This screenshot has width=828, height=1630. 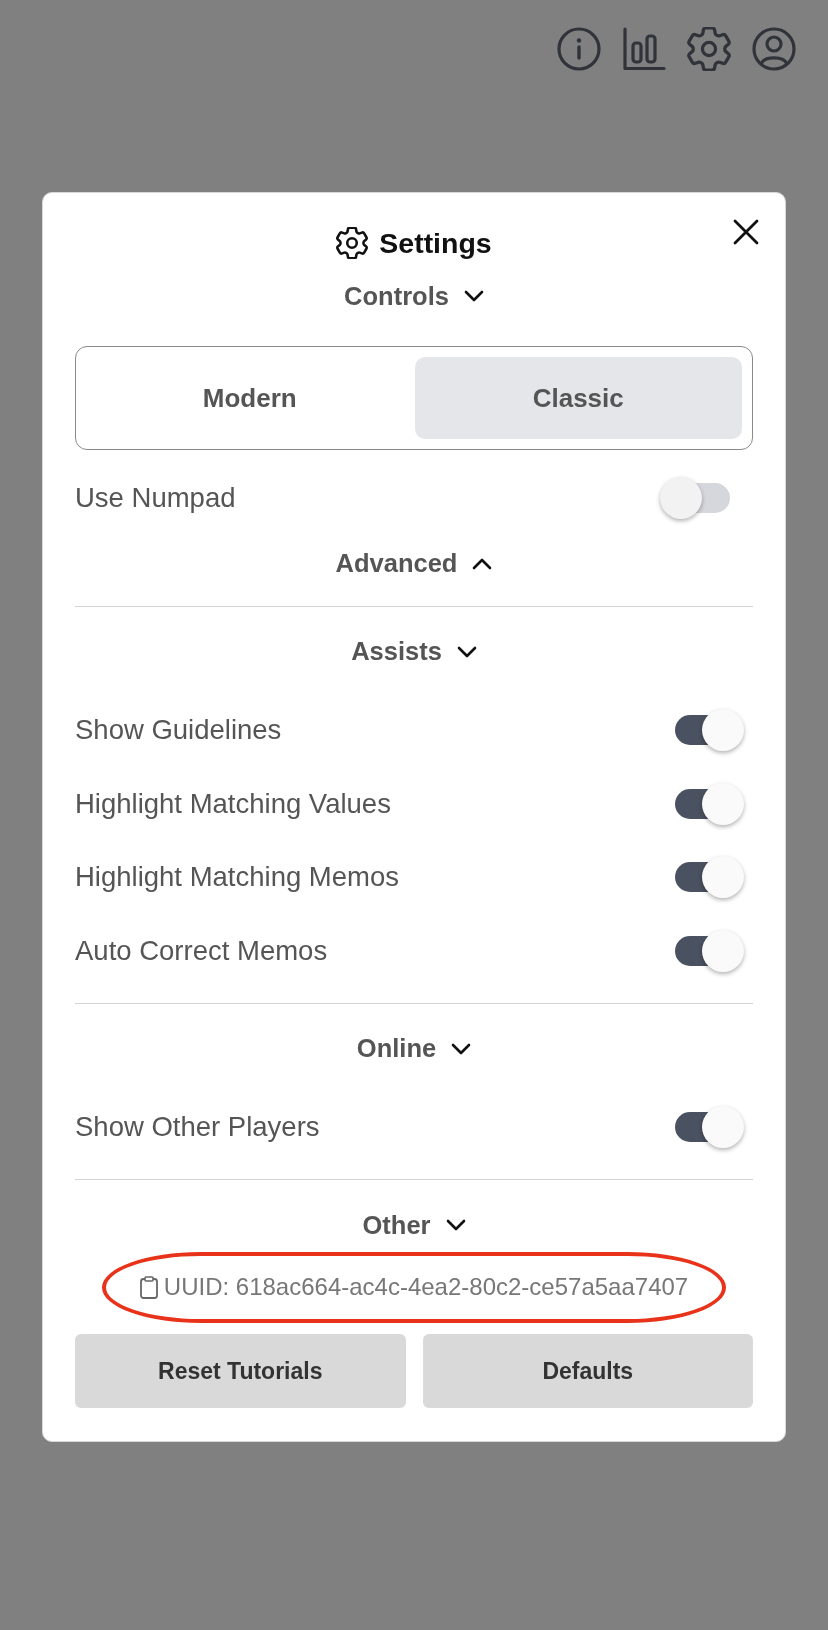 What do you see at coordinates (587, 1371) in the screenshot?
I see `action-button: Defaults` at bounding box center [587, 1371].